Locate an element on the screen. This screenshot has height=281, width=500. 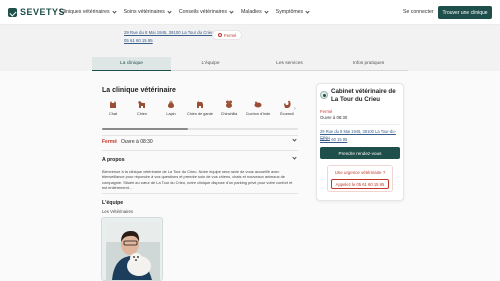
status-badge: Fermé is located at coordinates (227, 35).